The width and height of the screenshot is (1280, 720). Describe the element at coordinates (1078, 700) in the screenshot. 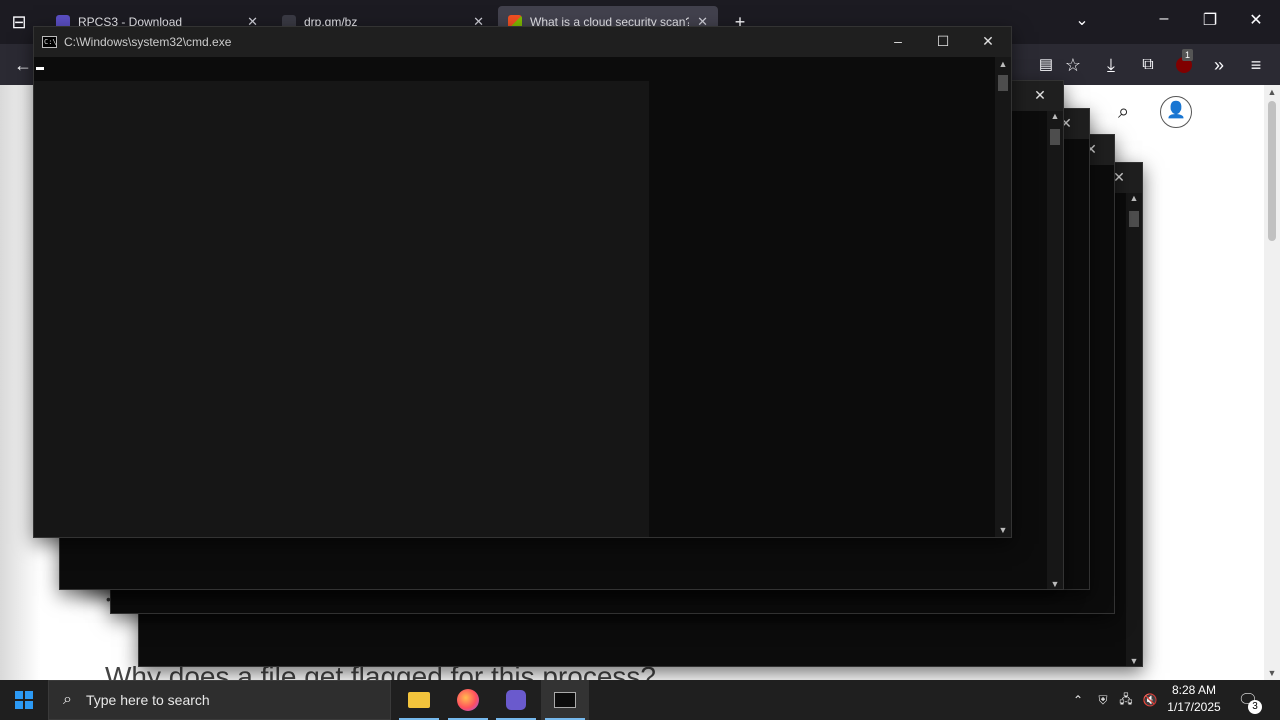

I see `show-hidden-icons-icon: ⌃` at that location.